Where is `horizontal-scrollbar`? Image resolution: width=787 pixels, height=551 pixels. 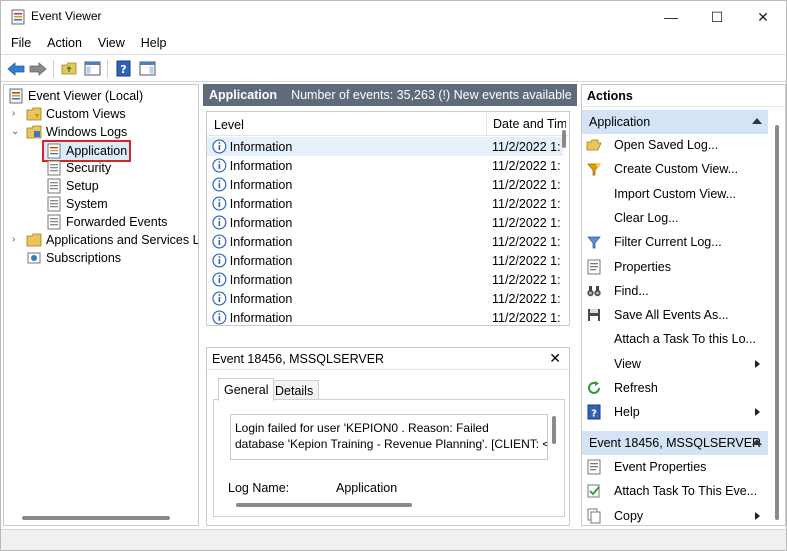
horizontal-scrollbar is located at coordinates (96, 518).